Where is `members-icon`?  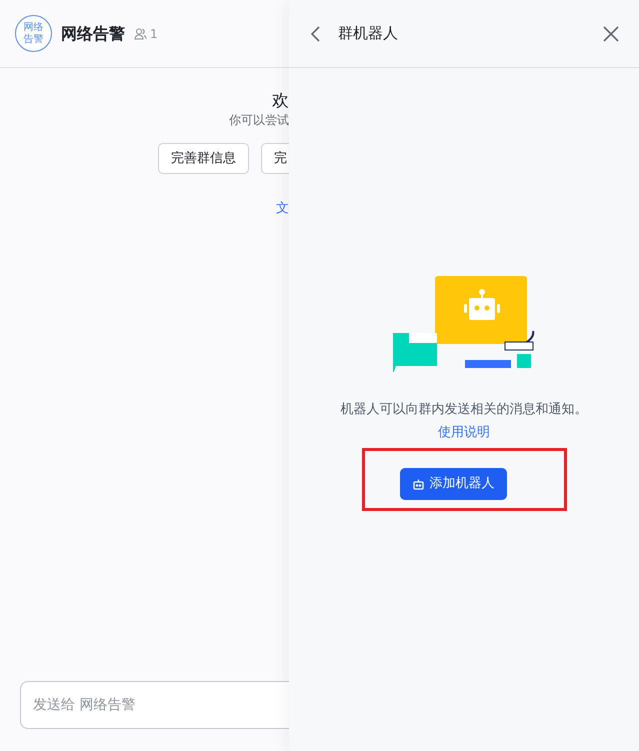
members-icon is located at coordinates (140, 34).